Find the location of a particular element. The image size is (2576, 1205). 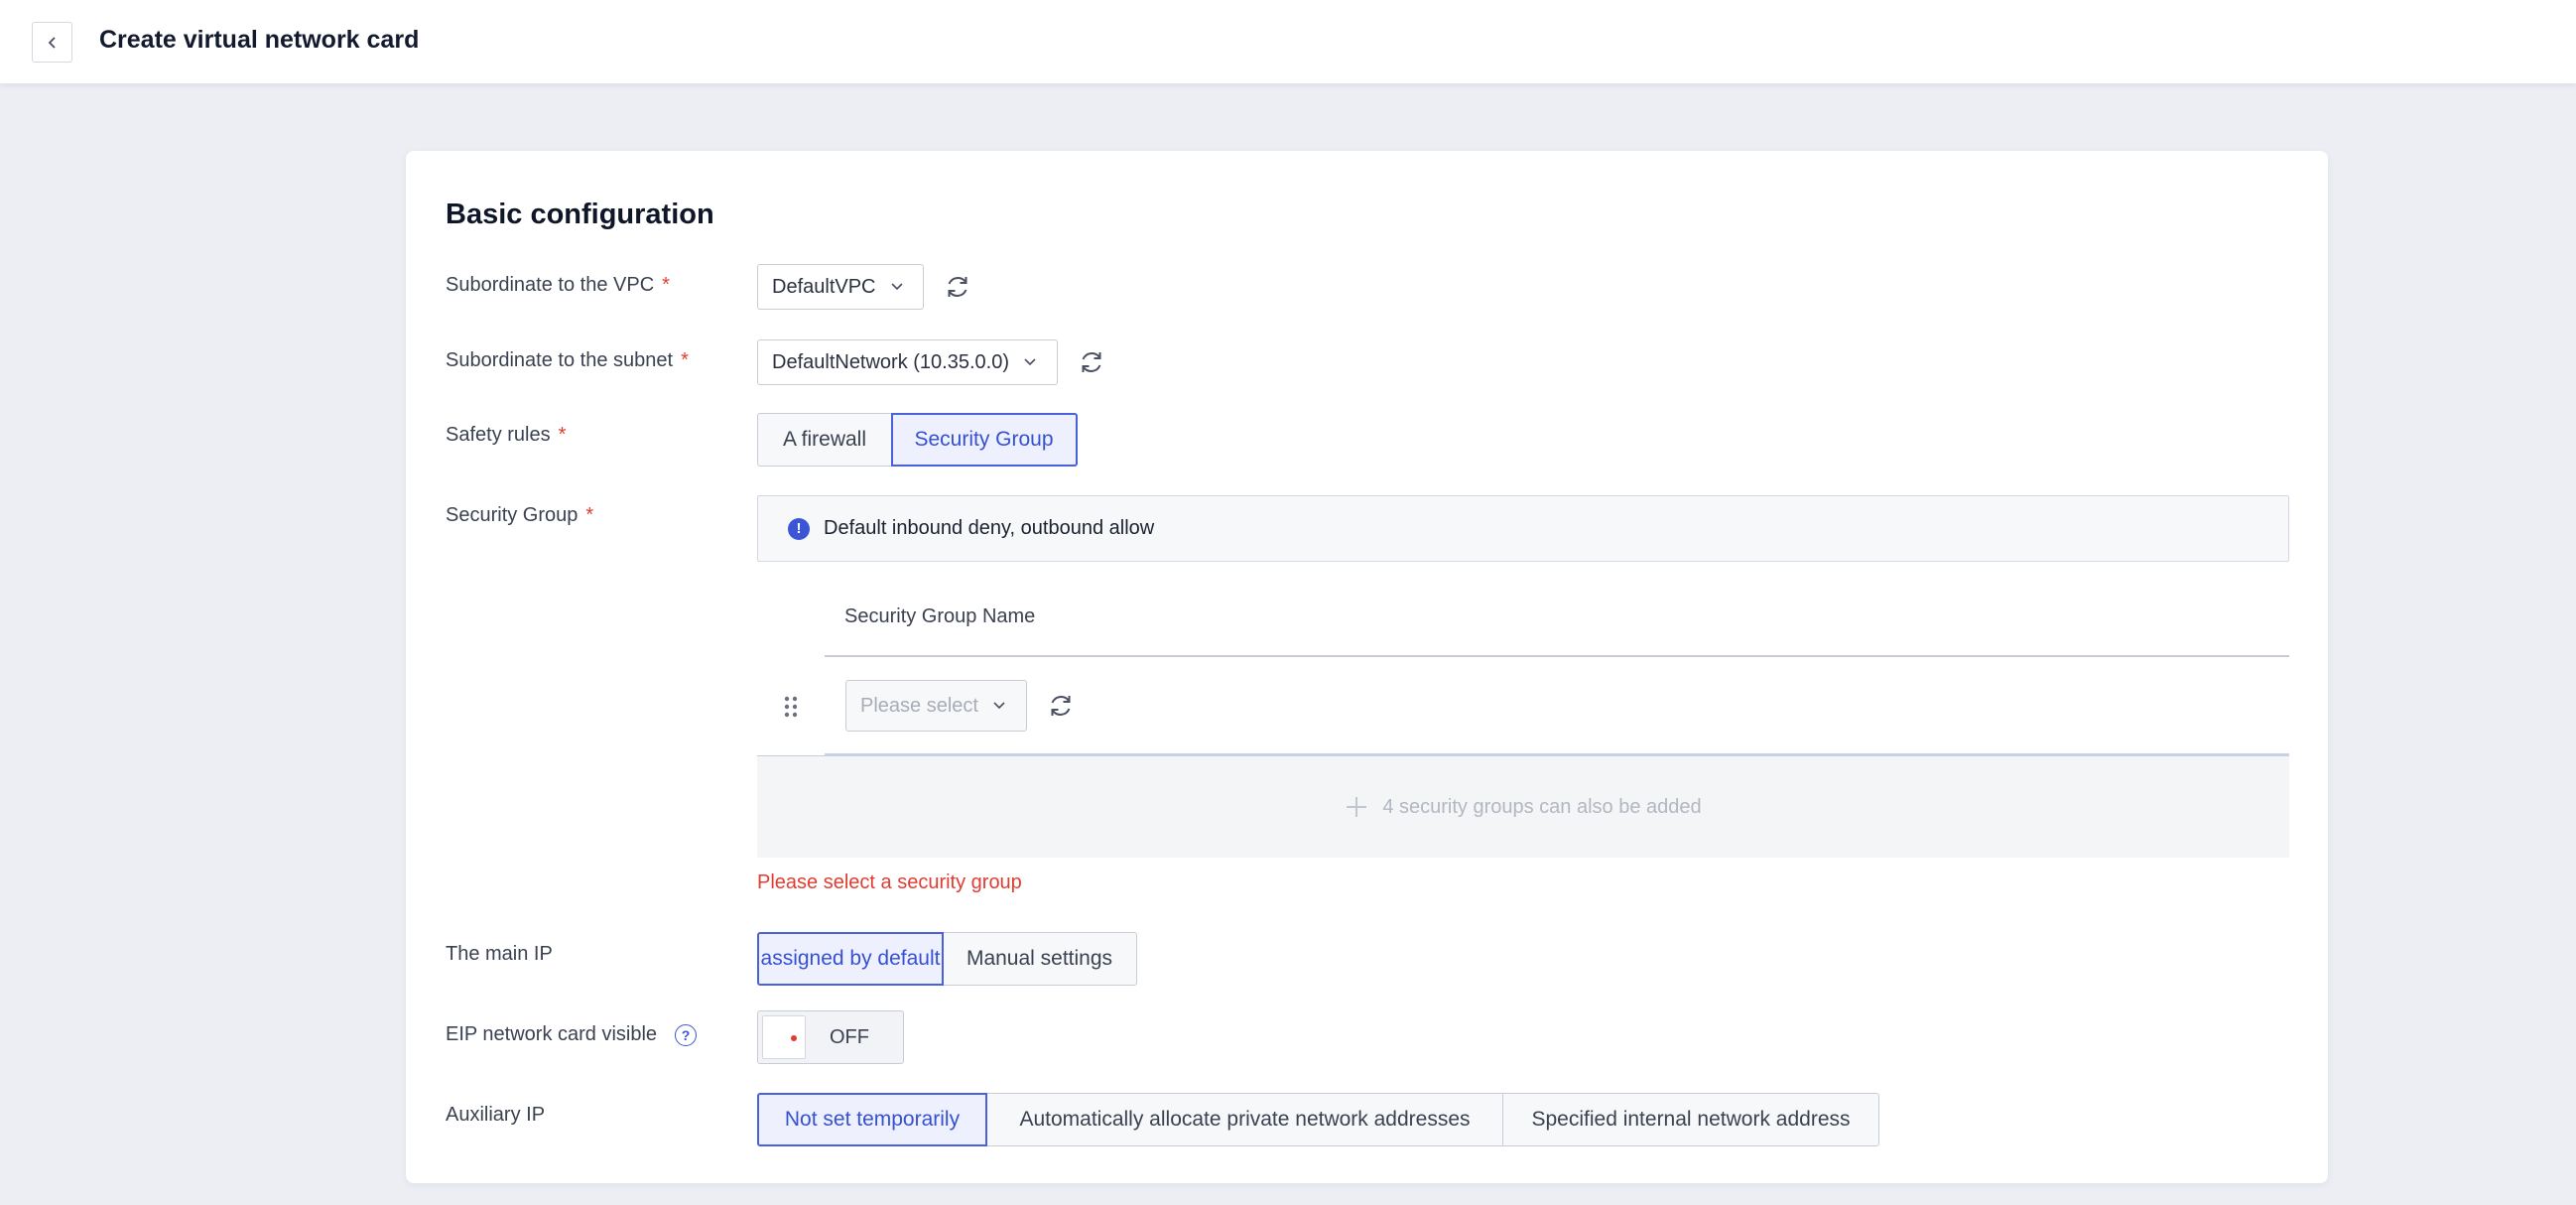

section-title: Basic configuration is located at coordinates (580, 214).